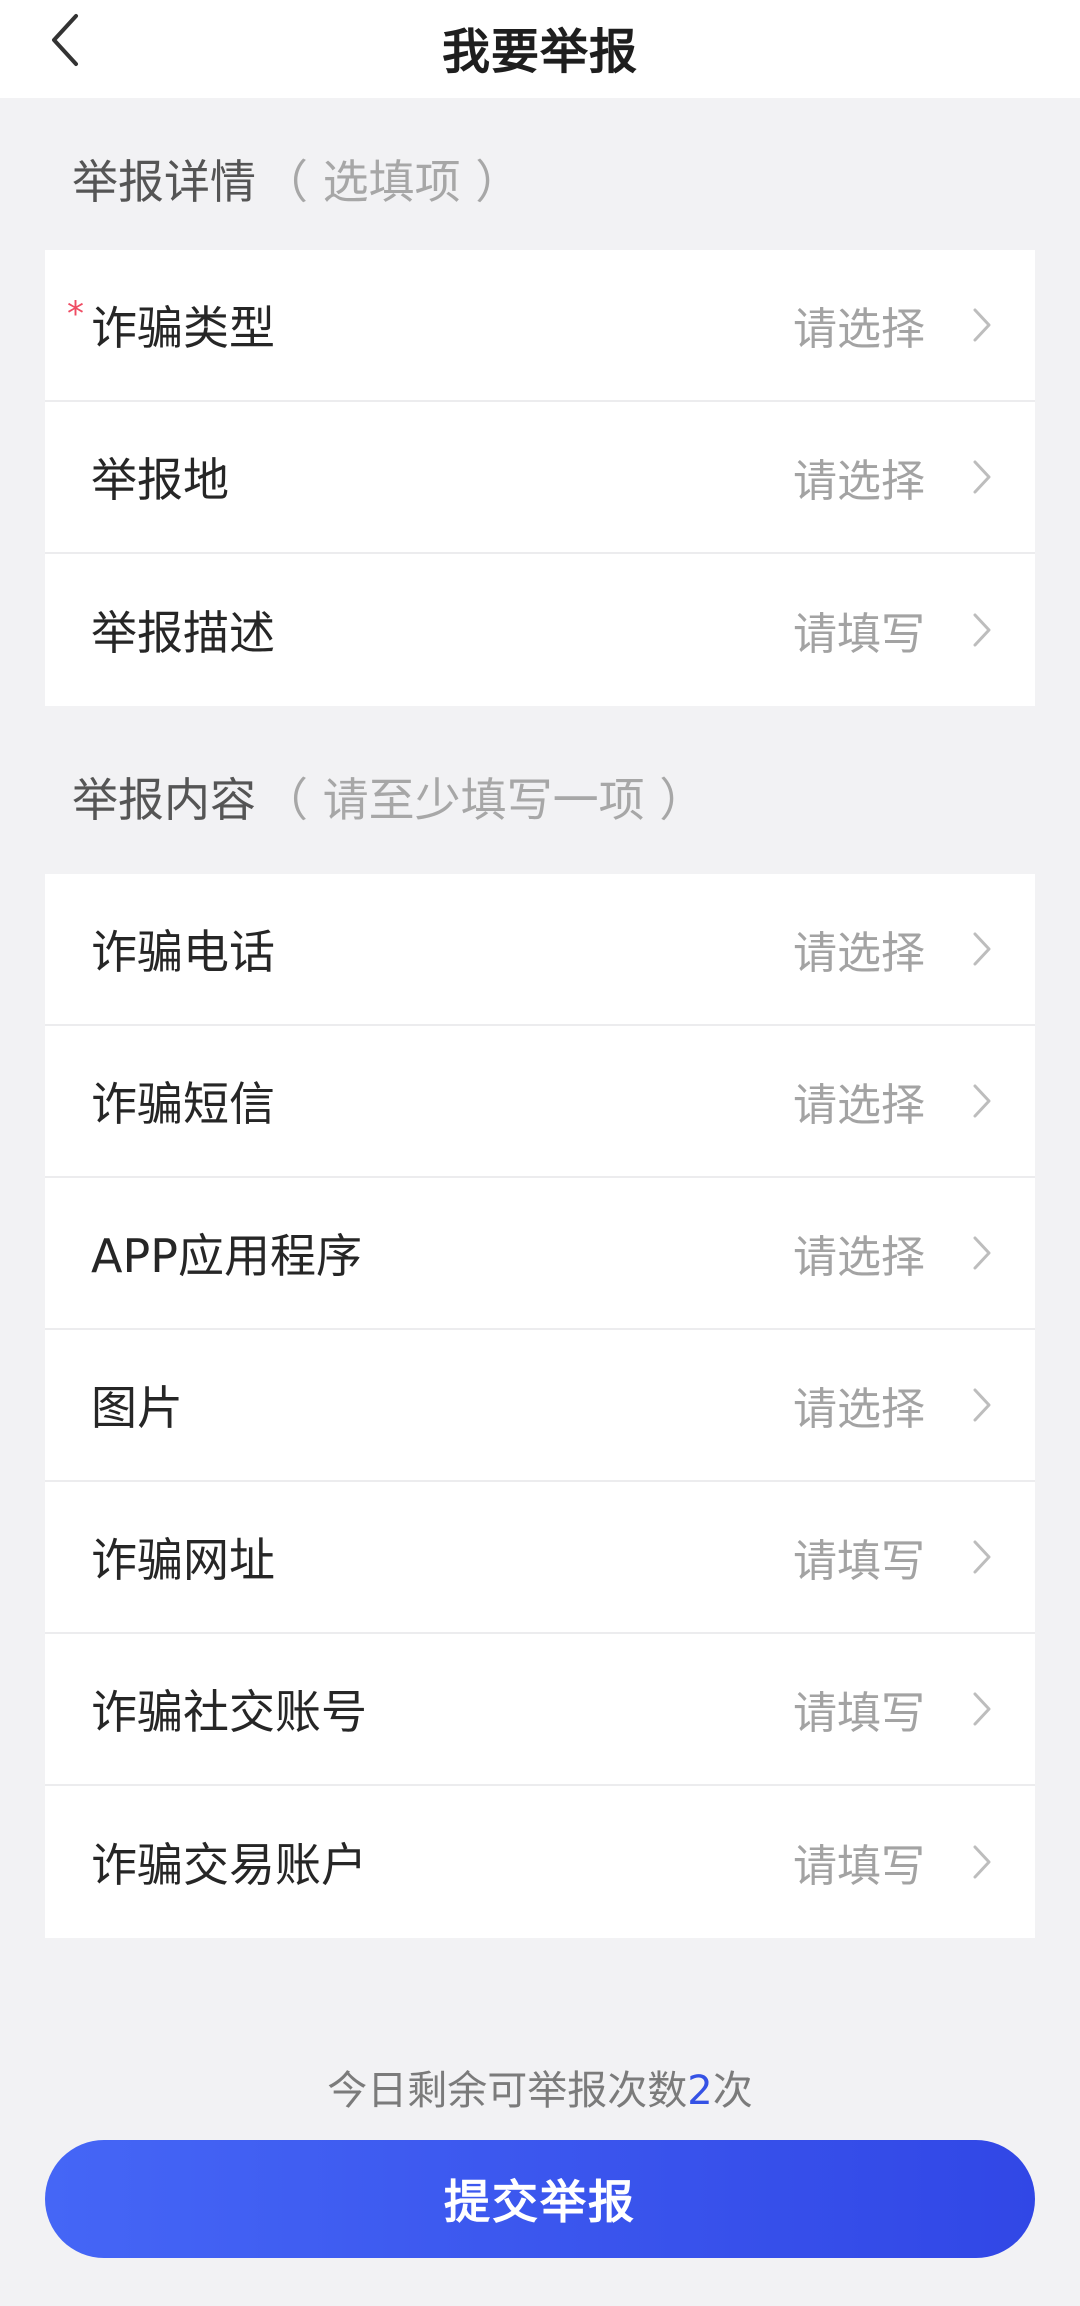 The height and width of the screenshot is (2306, 1080). What do you see at coordinates (392, 182) in the screenshot?
I see `details-section-hint: （ 选填项 ）` at bounding box center [392, 182].